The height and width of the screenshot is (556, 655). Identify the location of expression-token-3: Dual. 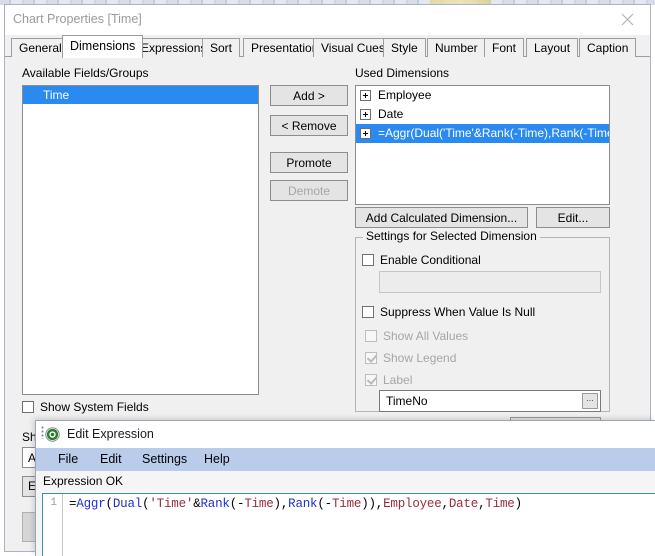
(127, 504).